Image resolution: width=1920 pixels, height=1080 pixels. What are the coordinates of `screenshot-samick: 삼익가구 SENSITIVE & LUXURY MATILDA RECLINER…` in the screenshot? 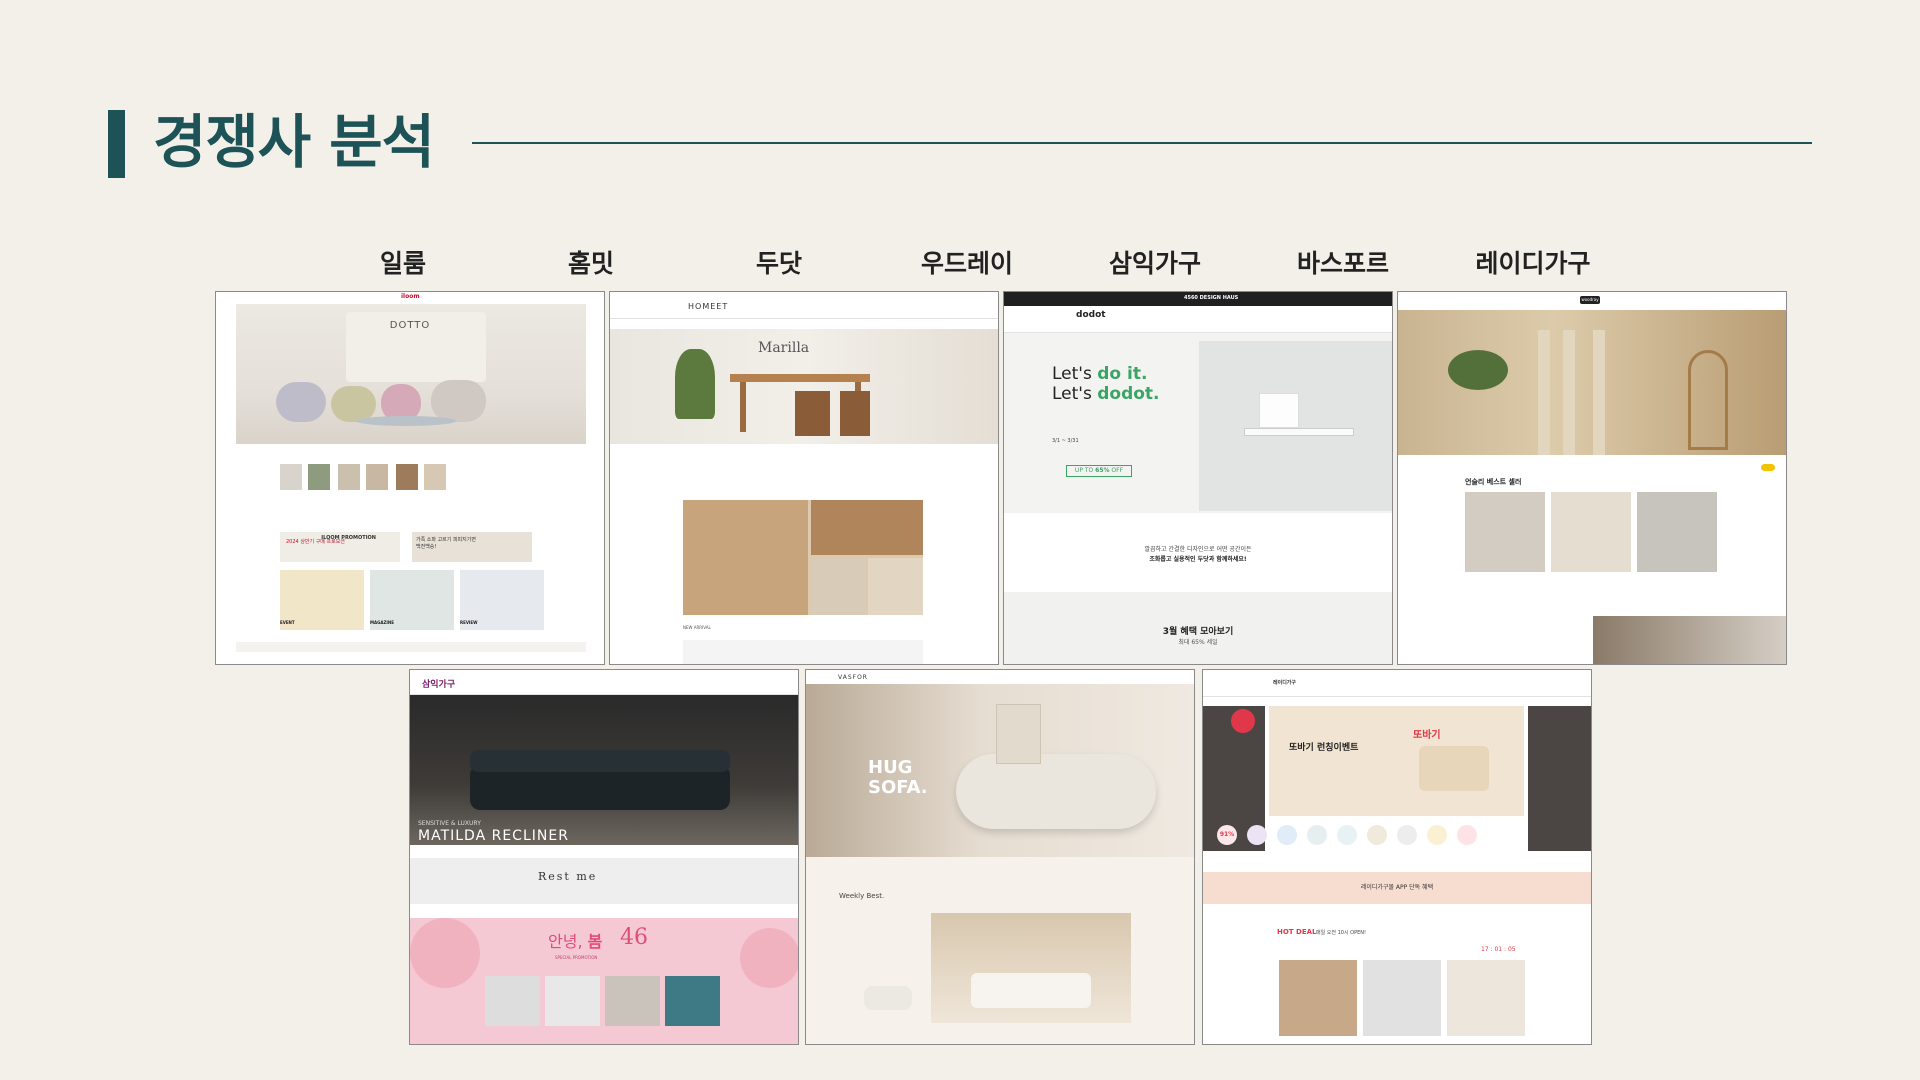 It's located at (604, 857).